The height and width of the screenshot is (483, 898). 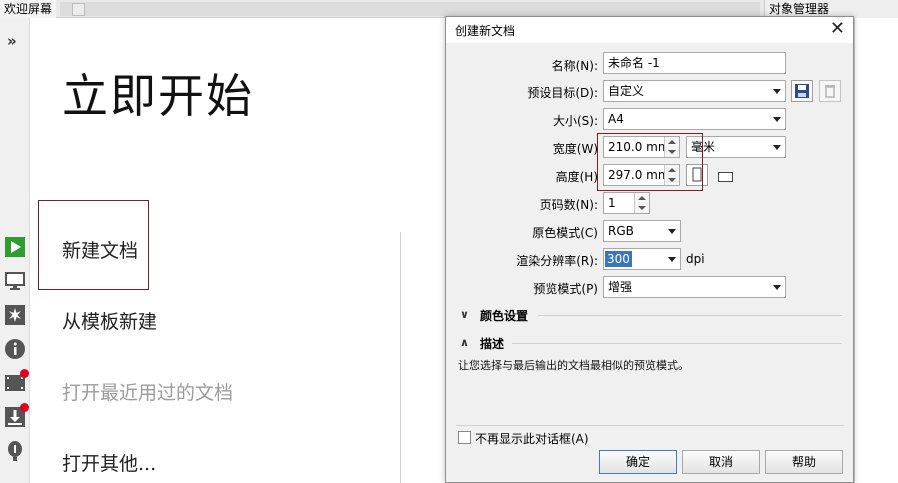 I want to click on resolution-label: 渲染分辨率(R):, so click(x=557, y=261).